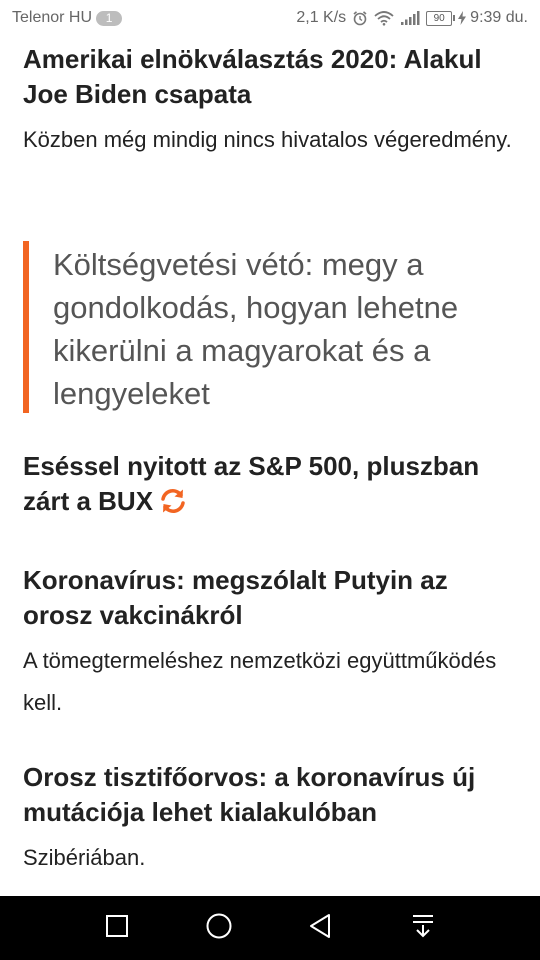 This screenshot has height=960, width=540. I want to click on circle-icon, so click(219, 928).